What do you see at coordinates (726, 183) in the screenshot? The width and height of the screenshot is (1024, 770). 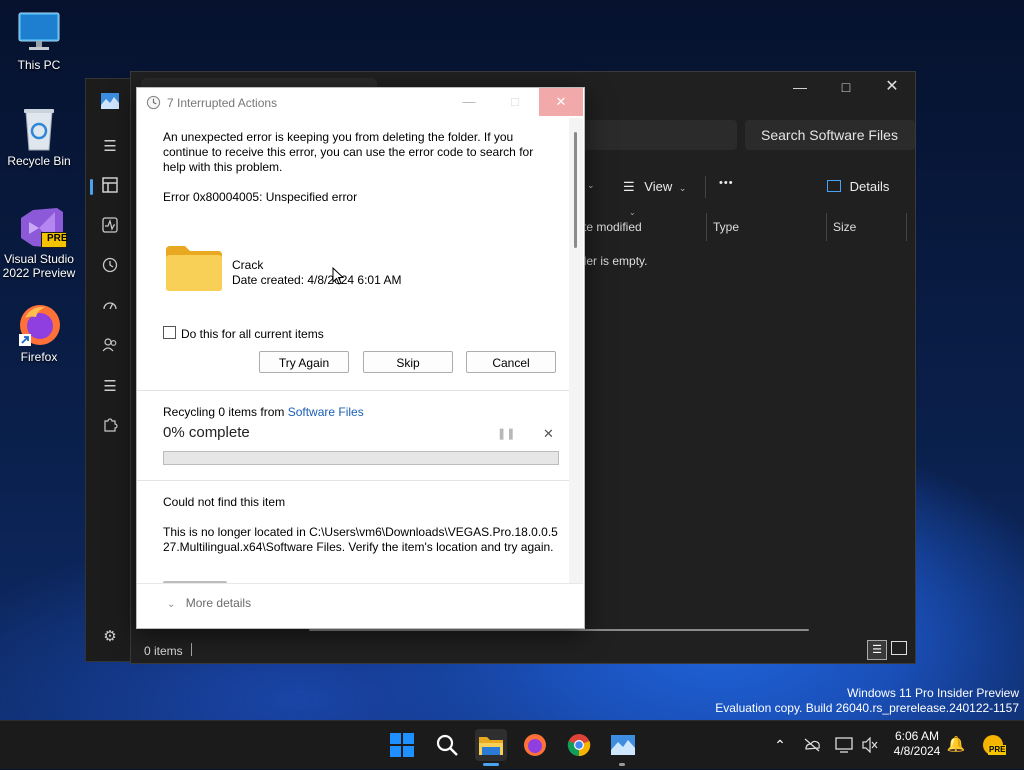 I see `more-options-button: •••` at bounding box center [726, 183].